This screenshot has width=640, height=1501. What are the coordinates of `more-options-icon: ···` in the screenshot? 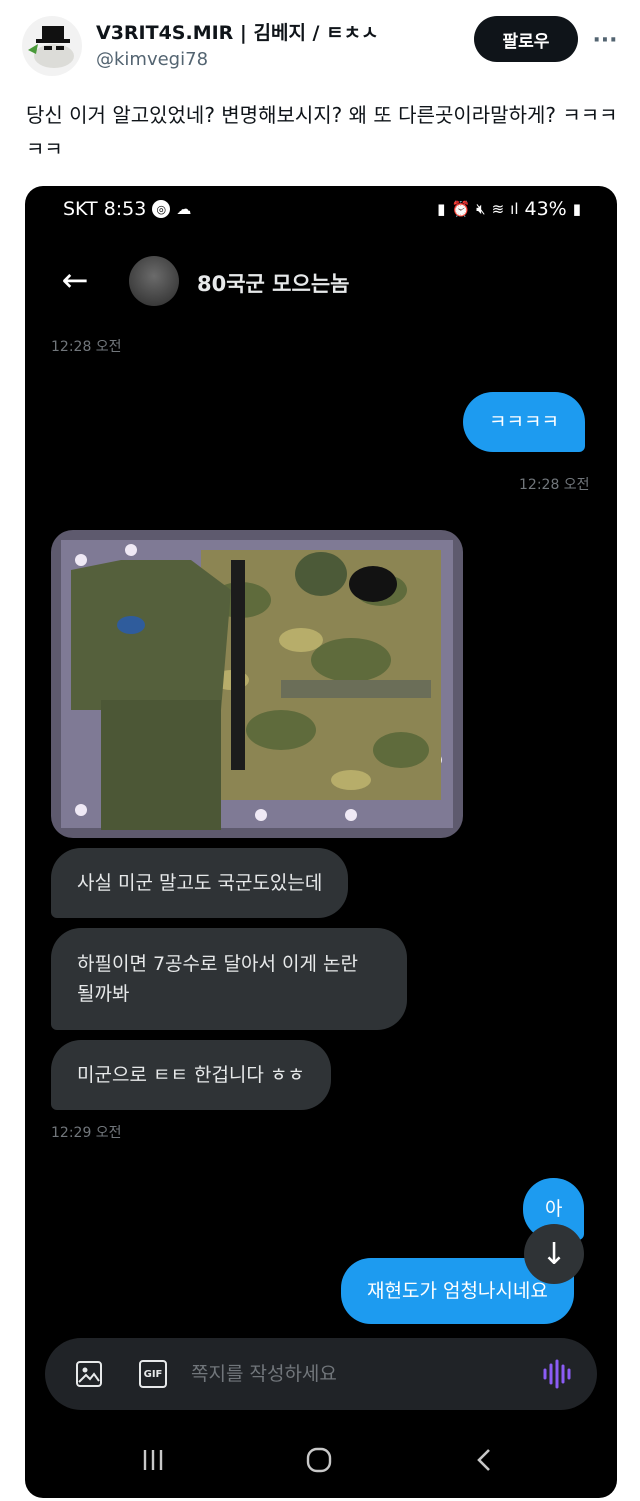 It's located at (605, 40).